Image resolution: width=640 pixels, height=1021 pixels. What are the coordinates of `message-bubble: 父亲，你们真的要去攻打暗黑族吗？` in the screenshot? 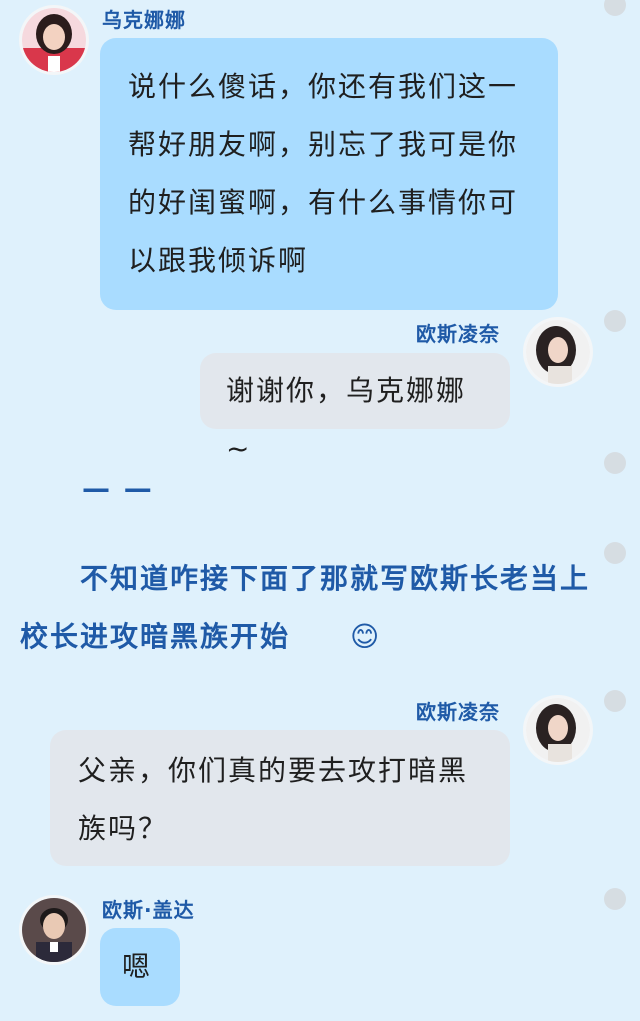 It's located at (280, 798).